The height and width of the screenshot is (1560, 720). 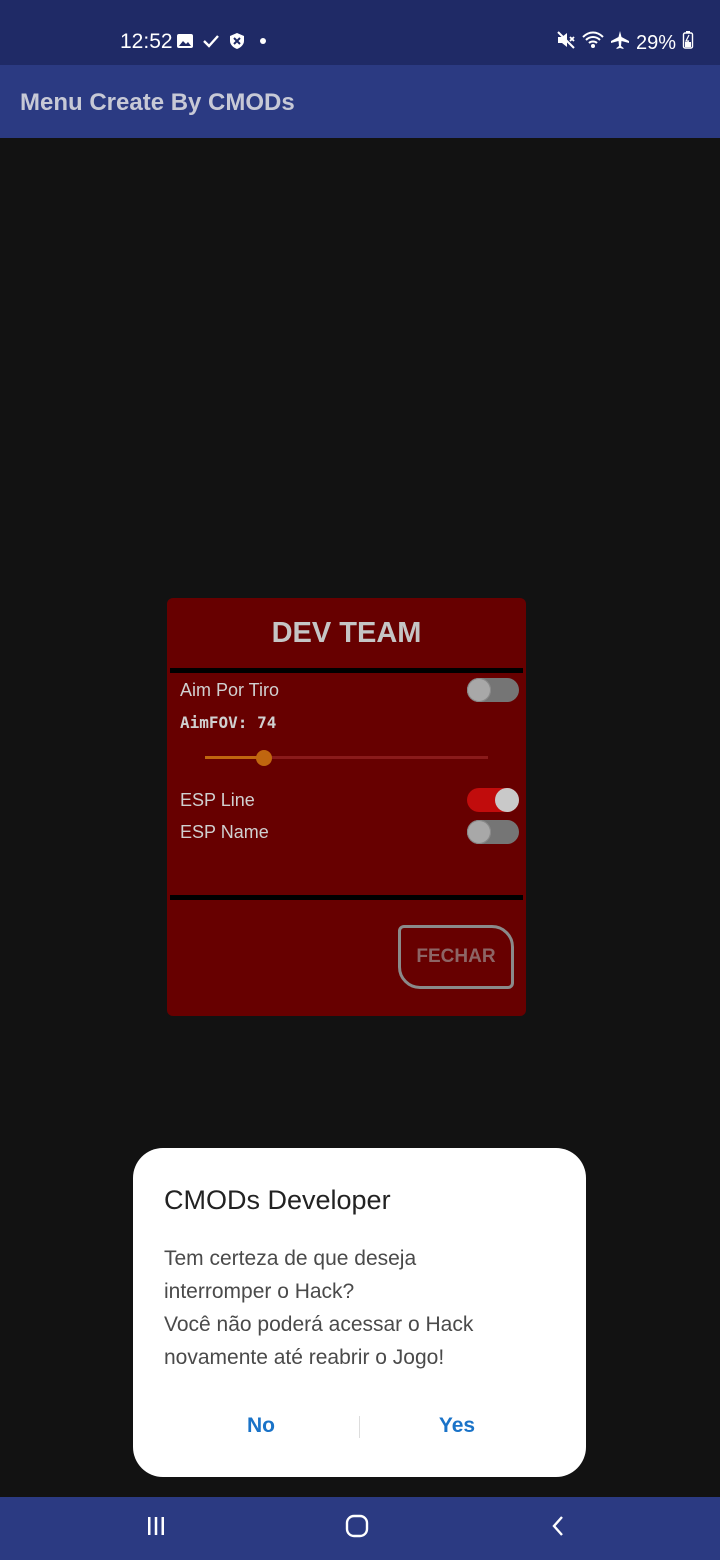 What do you see at coordinates (493, 800) in the screenshot?
I see `esp-line-switch` at bounding box center [493, 800].